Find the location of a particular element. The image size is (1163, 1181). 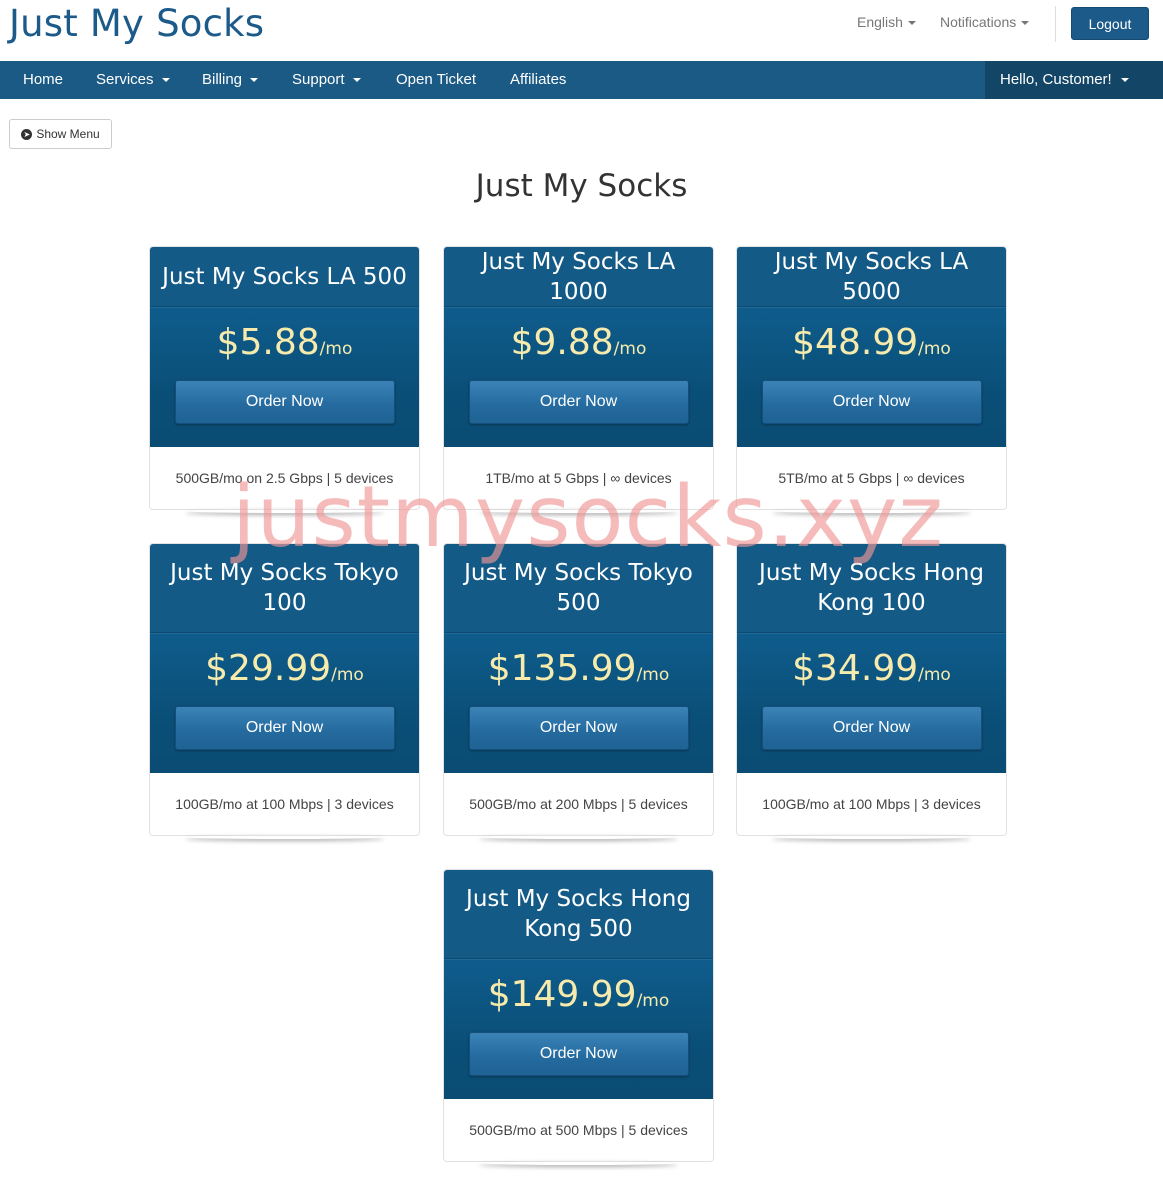

nav-support: Support is located at coordinates (326, 80).